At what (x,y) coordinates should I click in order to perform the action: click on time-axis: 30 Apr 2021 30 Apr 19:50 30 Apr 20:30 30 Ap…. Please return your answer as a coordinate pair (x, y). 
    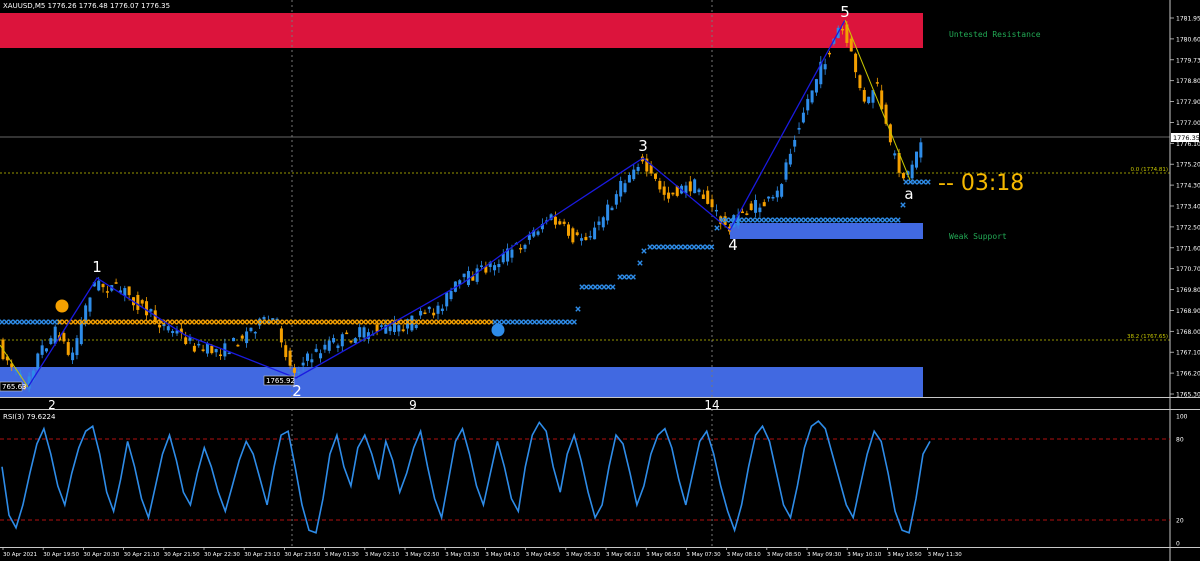
    Looking at the image, I should click on (482, 552).